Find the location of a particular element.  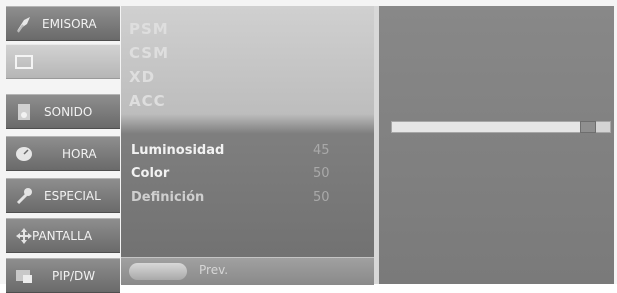

speaker-icon is located at coordinates (24, 112).